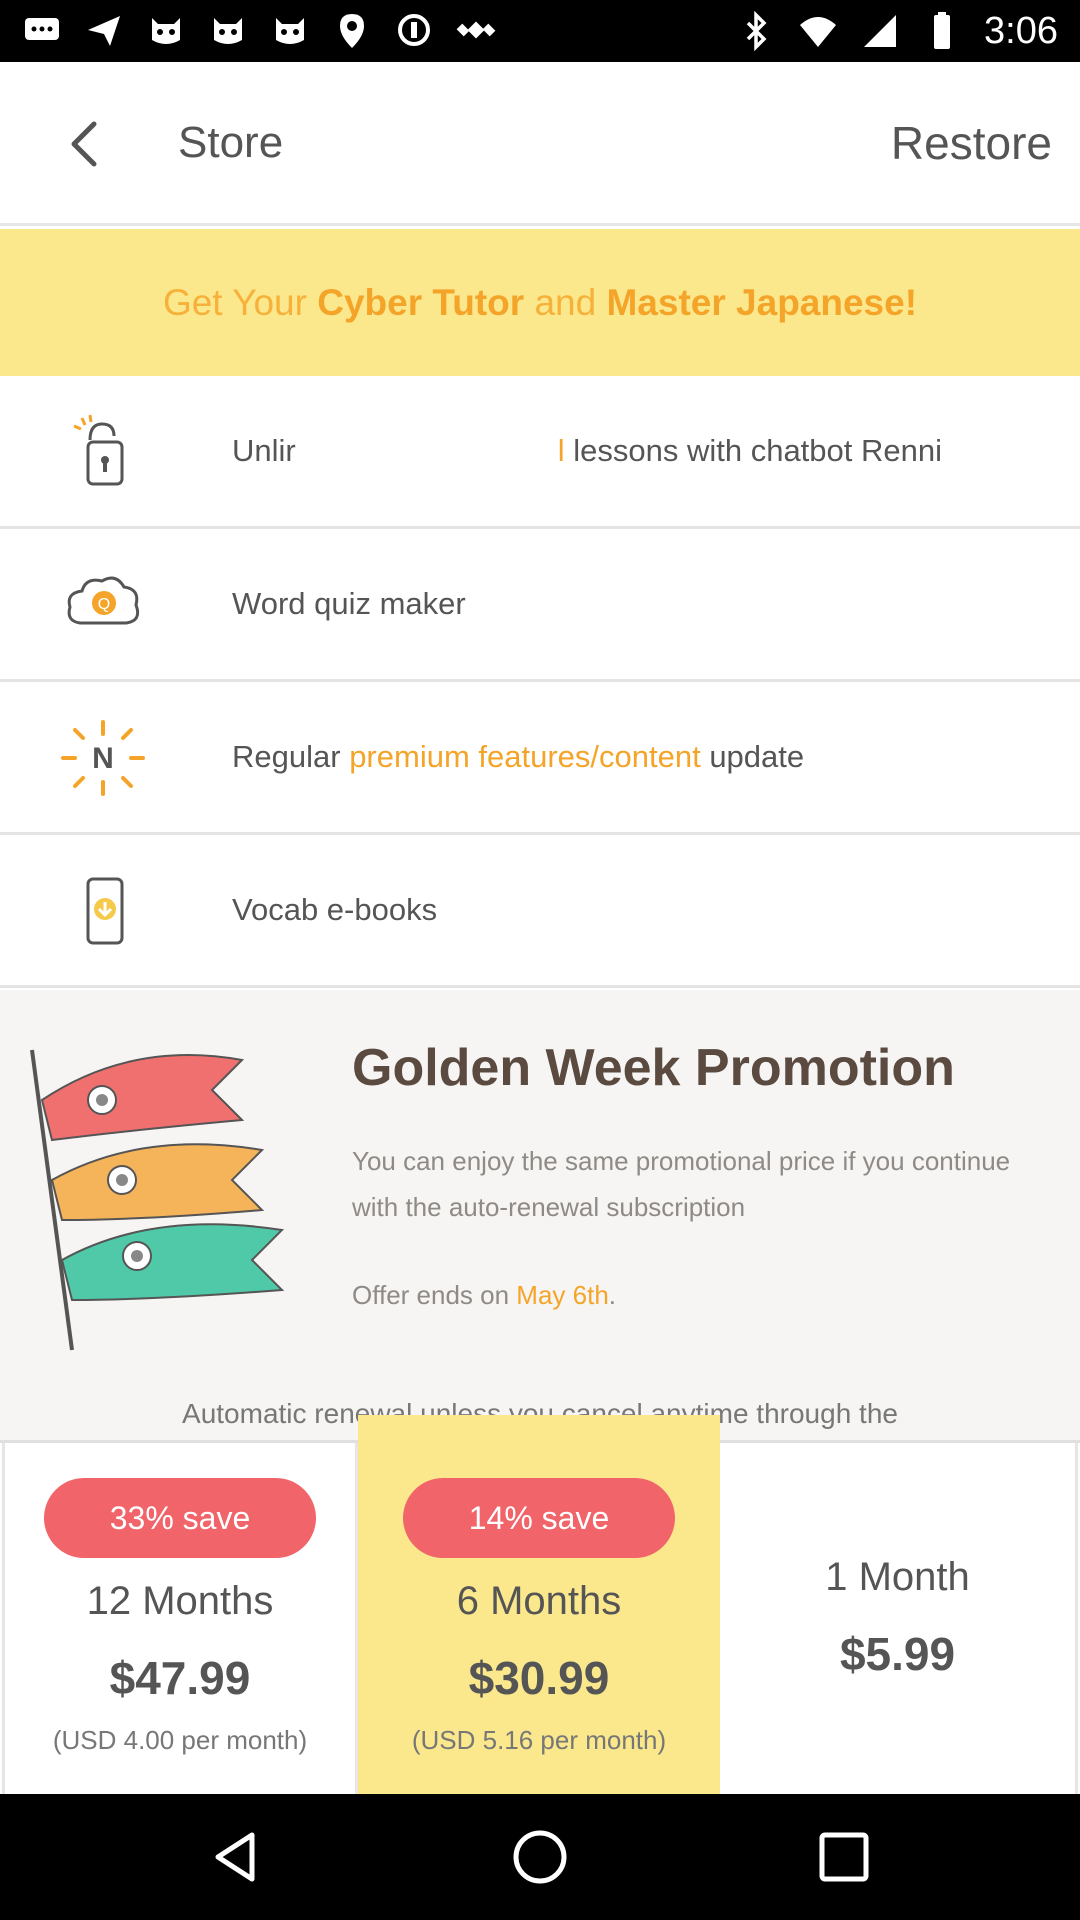 This screenshot has height=1920, width=1080. What do you see at coordinates (180, 1601) in the screenshot?
I see `plan-name: 12 Months` at bounding box center [180, 1601].